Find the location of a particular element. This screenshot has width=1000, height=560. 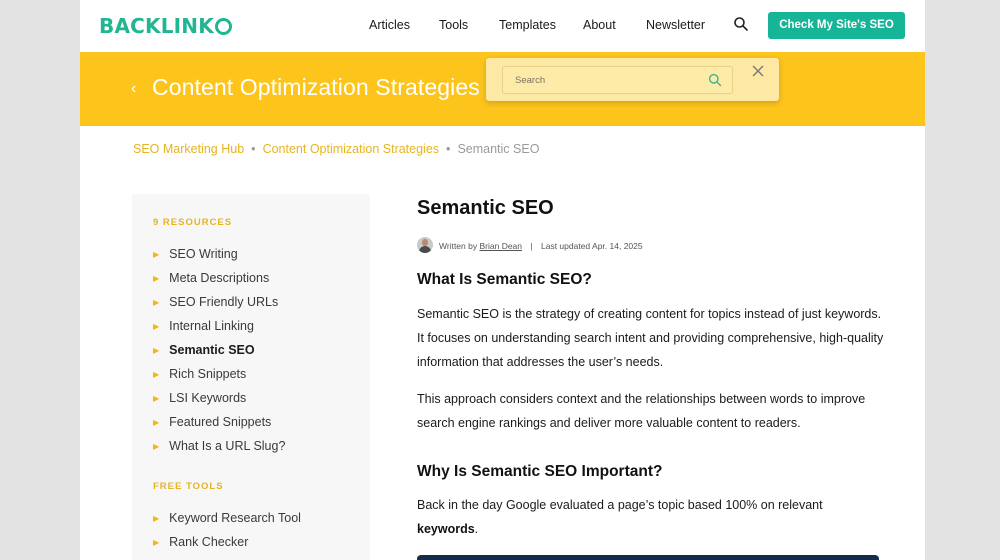

banner-title: Content Optimization Strategies is located at coordinates (316, 87).